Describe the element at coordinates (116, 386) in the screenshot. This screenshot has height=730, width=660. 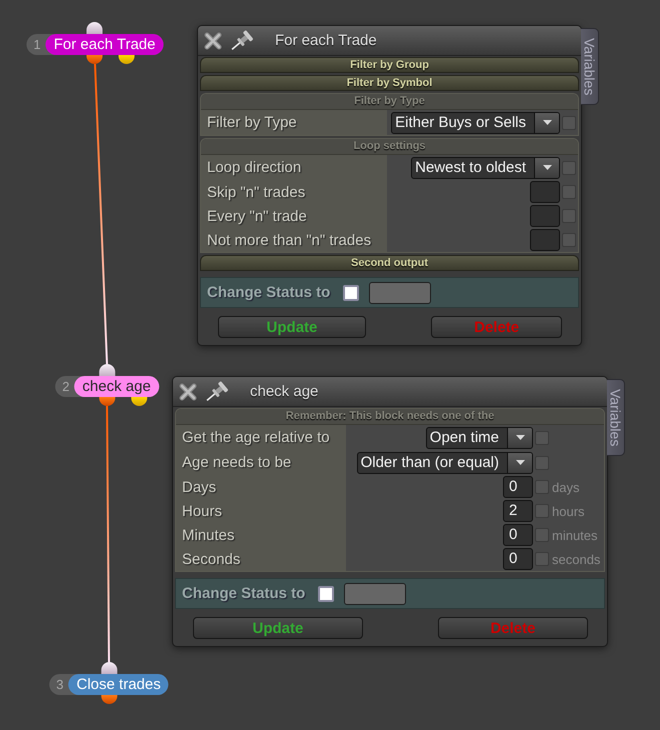
I see `node-label: check age` at that location.